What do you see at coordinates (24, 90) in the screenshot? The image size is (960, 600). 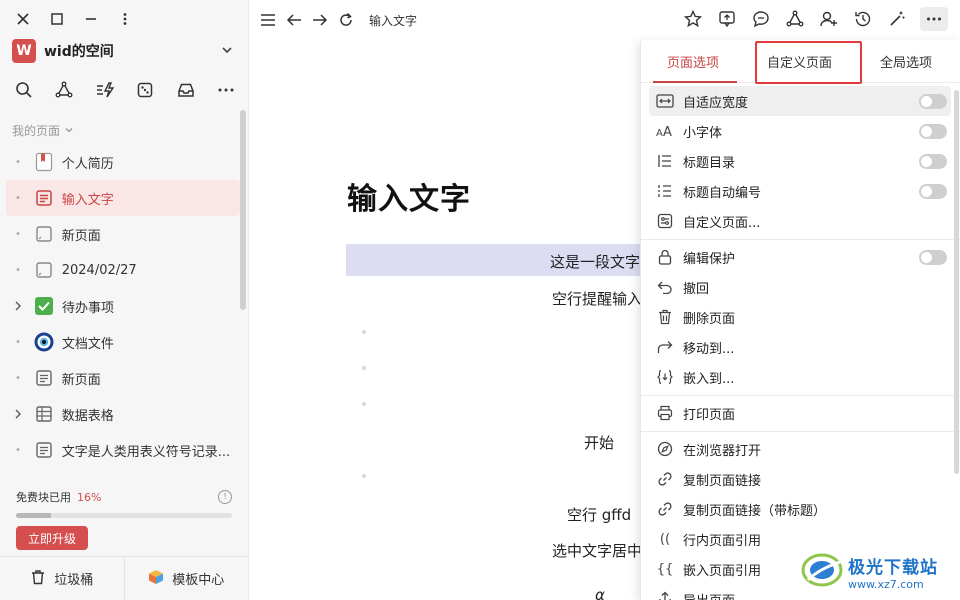 I see `search-icon` at bounding box center [24, 90].